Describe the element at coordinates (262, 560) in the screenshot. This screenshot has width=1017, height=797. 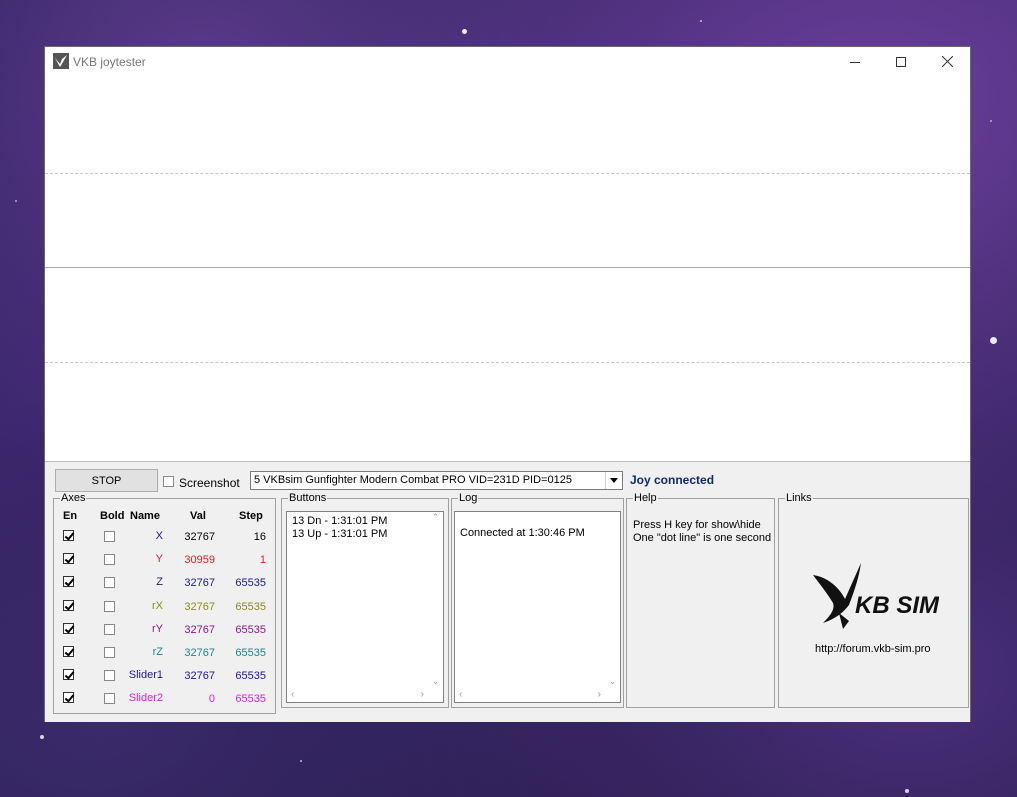
I see `axis-step: 1` at that location.